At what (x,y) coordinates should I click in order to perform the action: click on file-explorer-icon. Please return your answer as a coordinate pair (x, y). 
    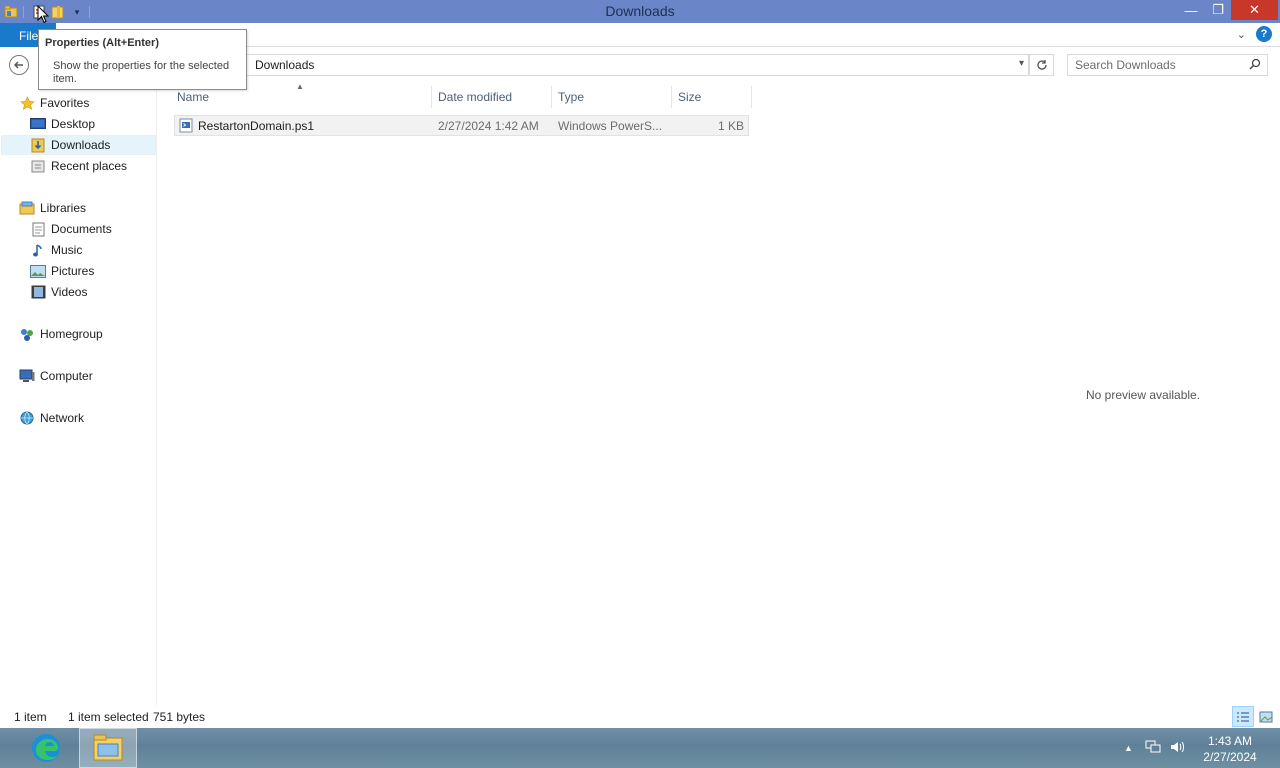
    Looking at the image, I should click on (108, 747).